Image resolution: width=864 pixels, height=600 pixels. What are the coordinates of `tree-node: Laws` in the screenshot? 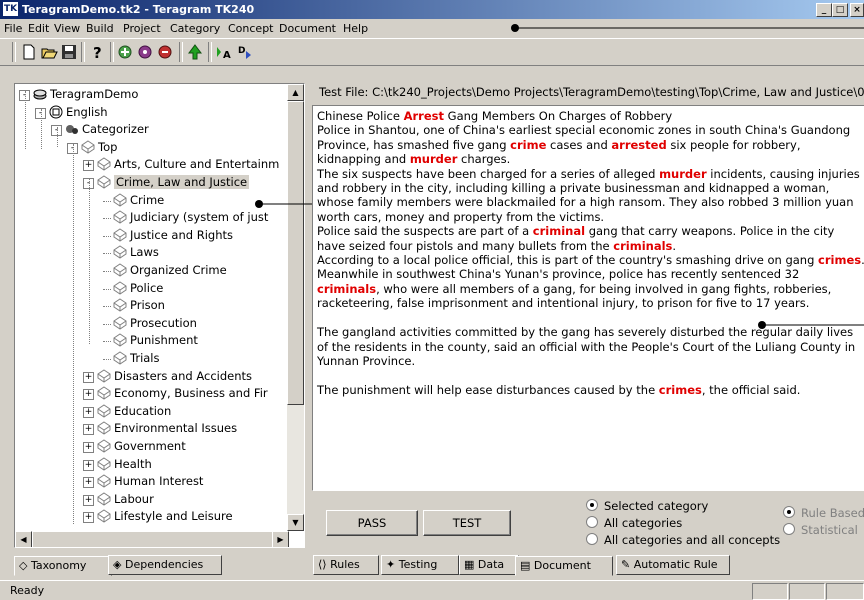 It's located at (136, 252).